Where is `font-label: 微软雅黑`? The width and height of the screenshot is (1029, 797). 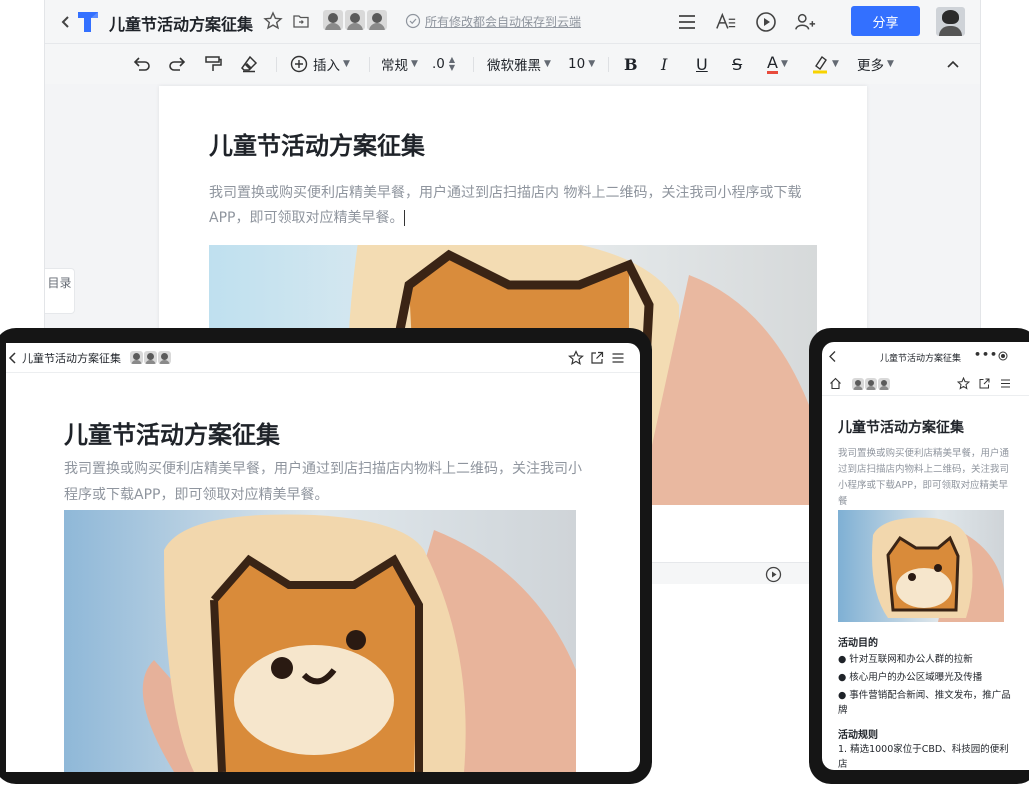
font-label: 微软雅黑 is located at coordinates (514, 66).